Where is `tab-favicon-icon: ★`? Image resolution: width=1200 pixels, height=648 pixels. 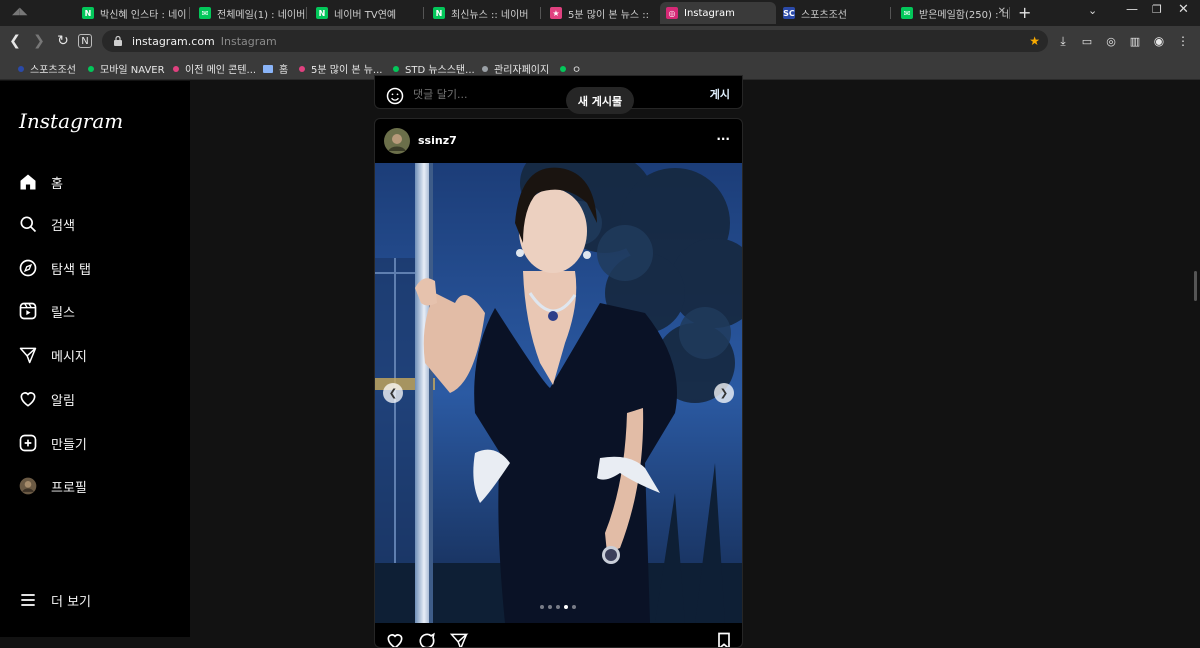 tab-favicon-icon: ★ is located at coordinates (556, 13).